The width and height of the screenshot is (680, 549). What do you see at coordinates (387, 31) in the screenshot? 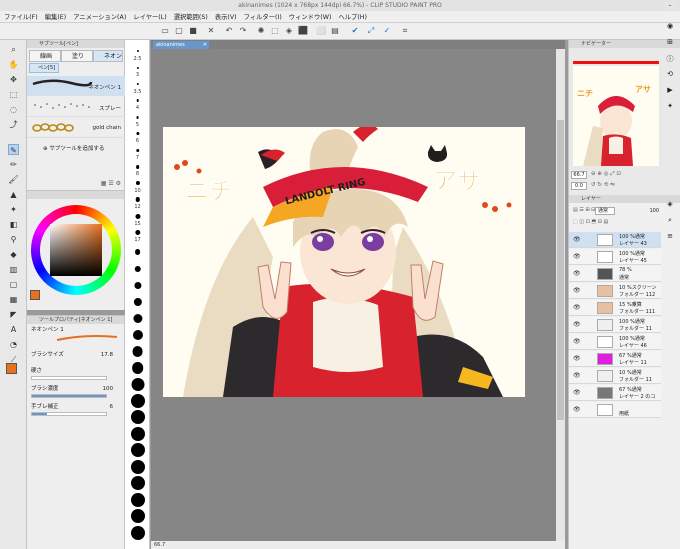
I see `snap-grid-icon: ✓` at bounding box center [387, 31].